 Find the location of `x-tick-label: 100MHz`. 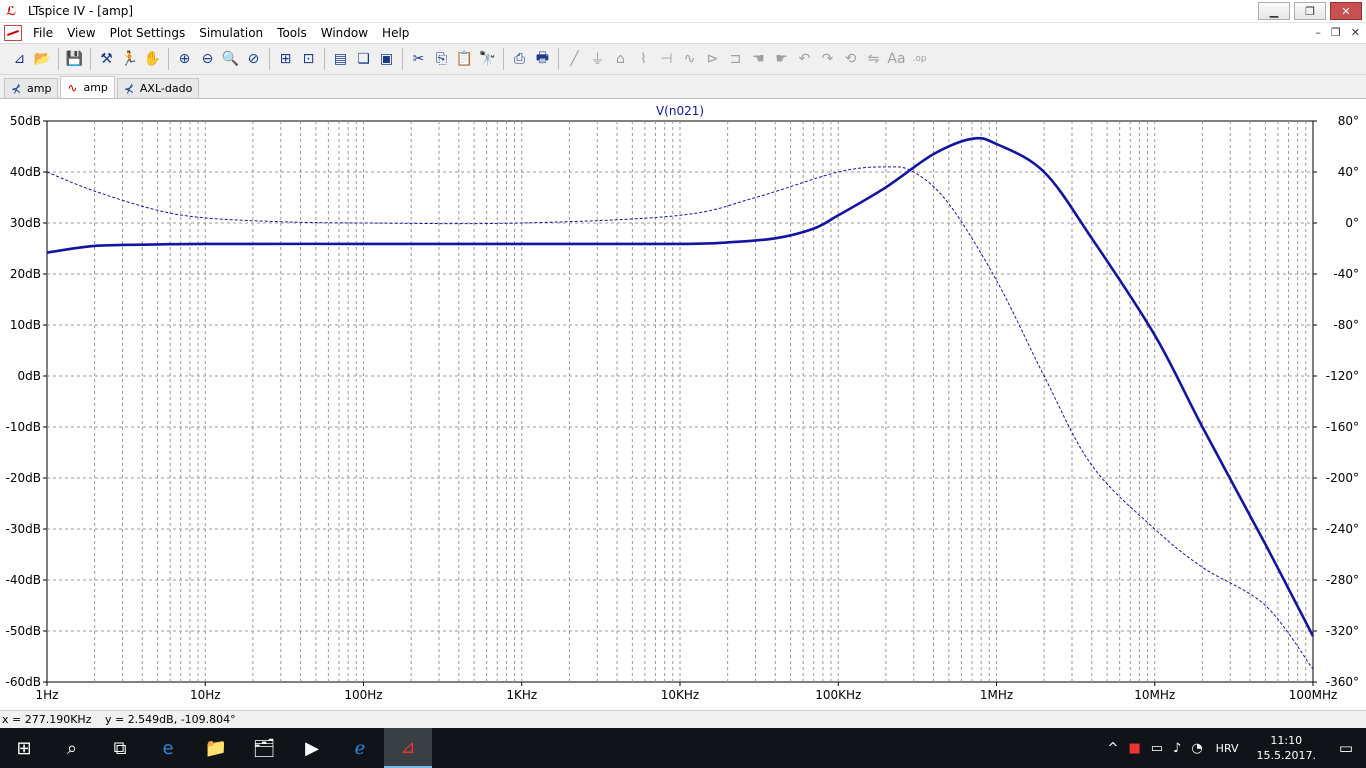

x-tick-label: 100MHz is located at coordinates (1313, 695).